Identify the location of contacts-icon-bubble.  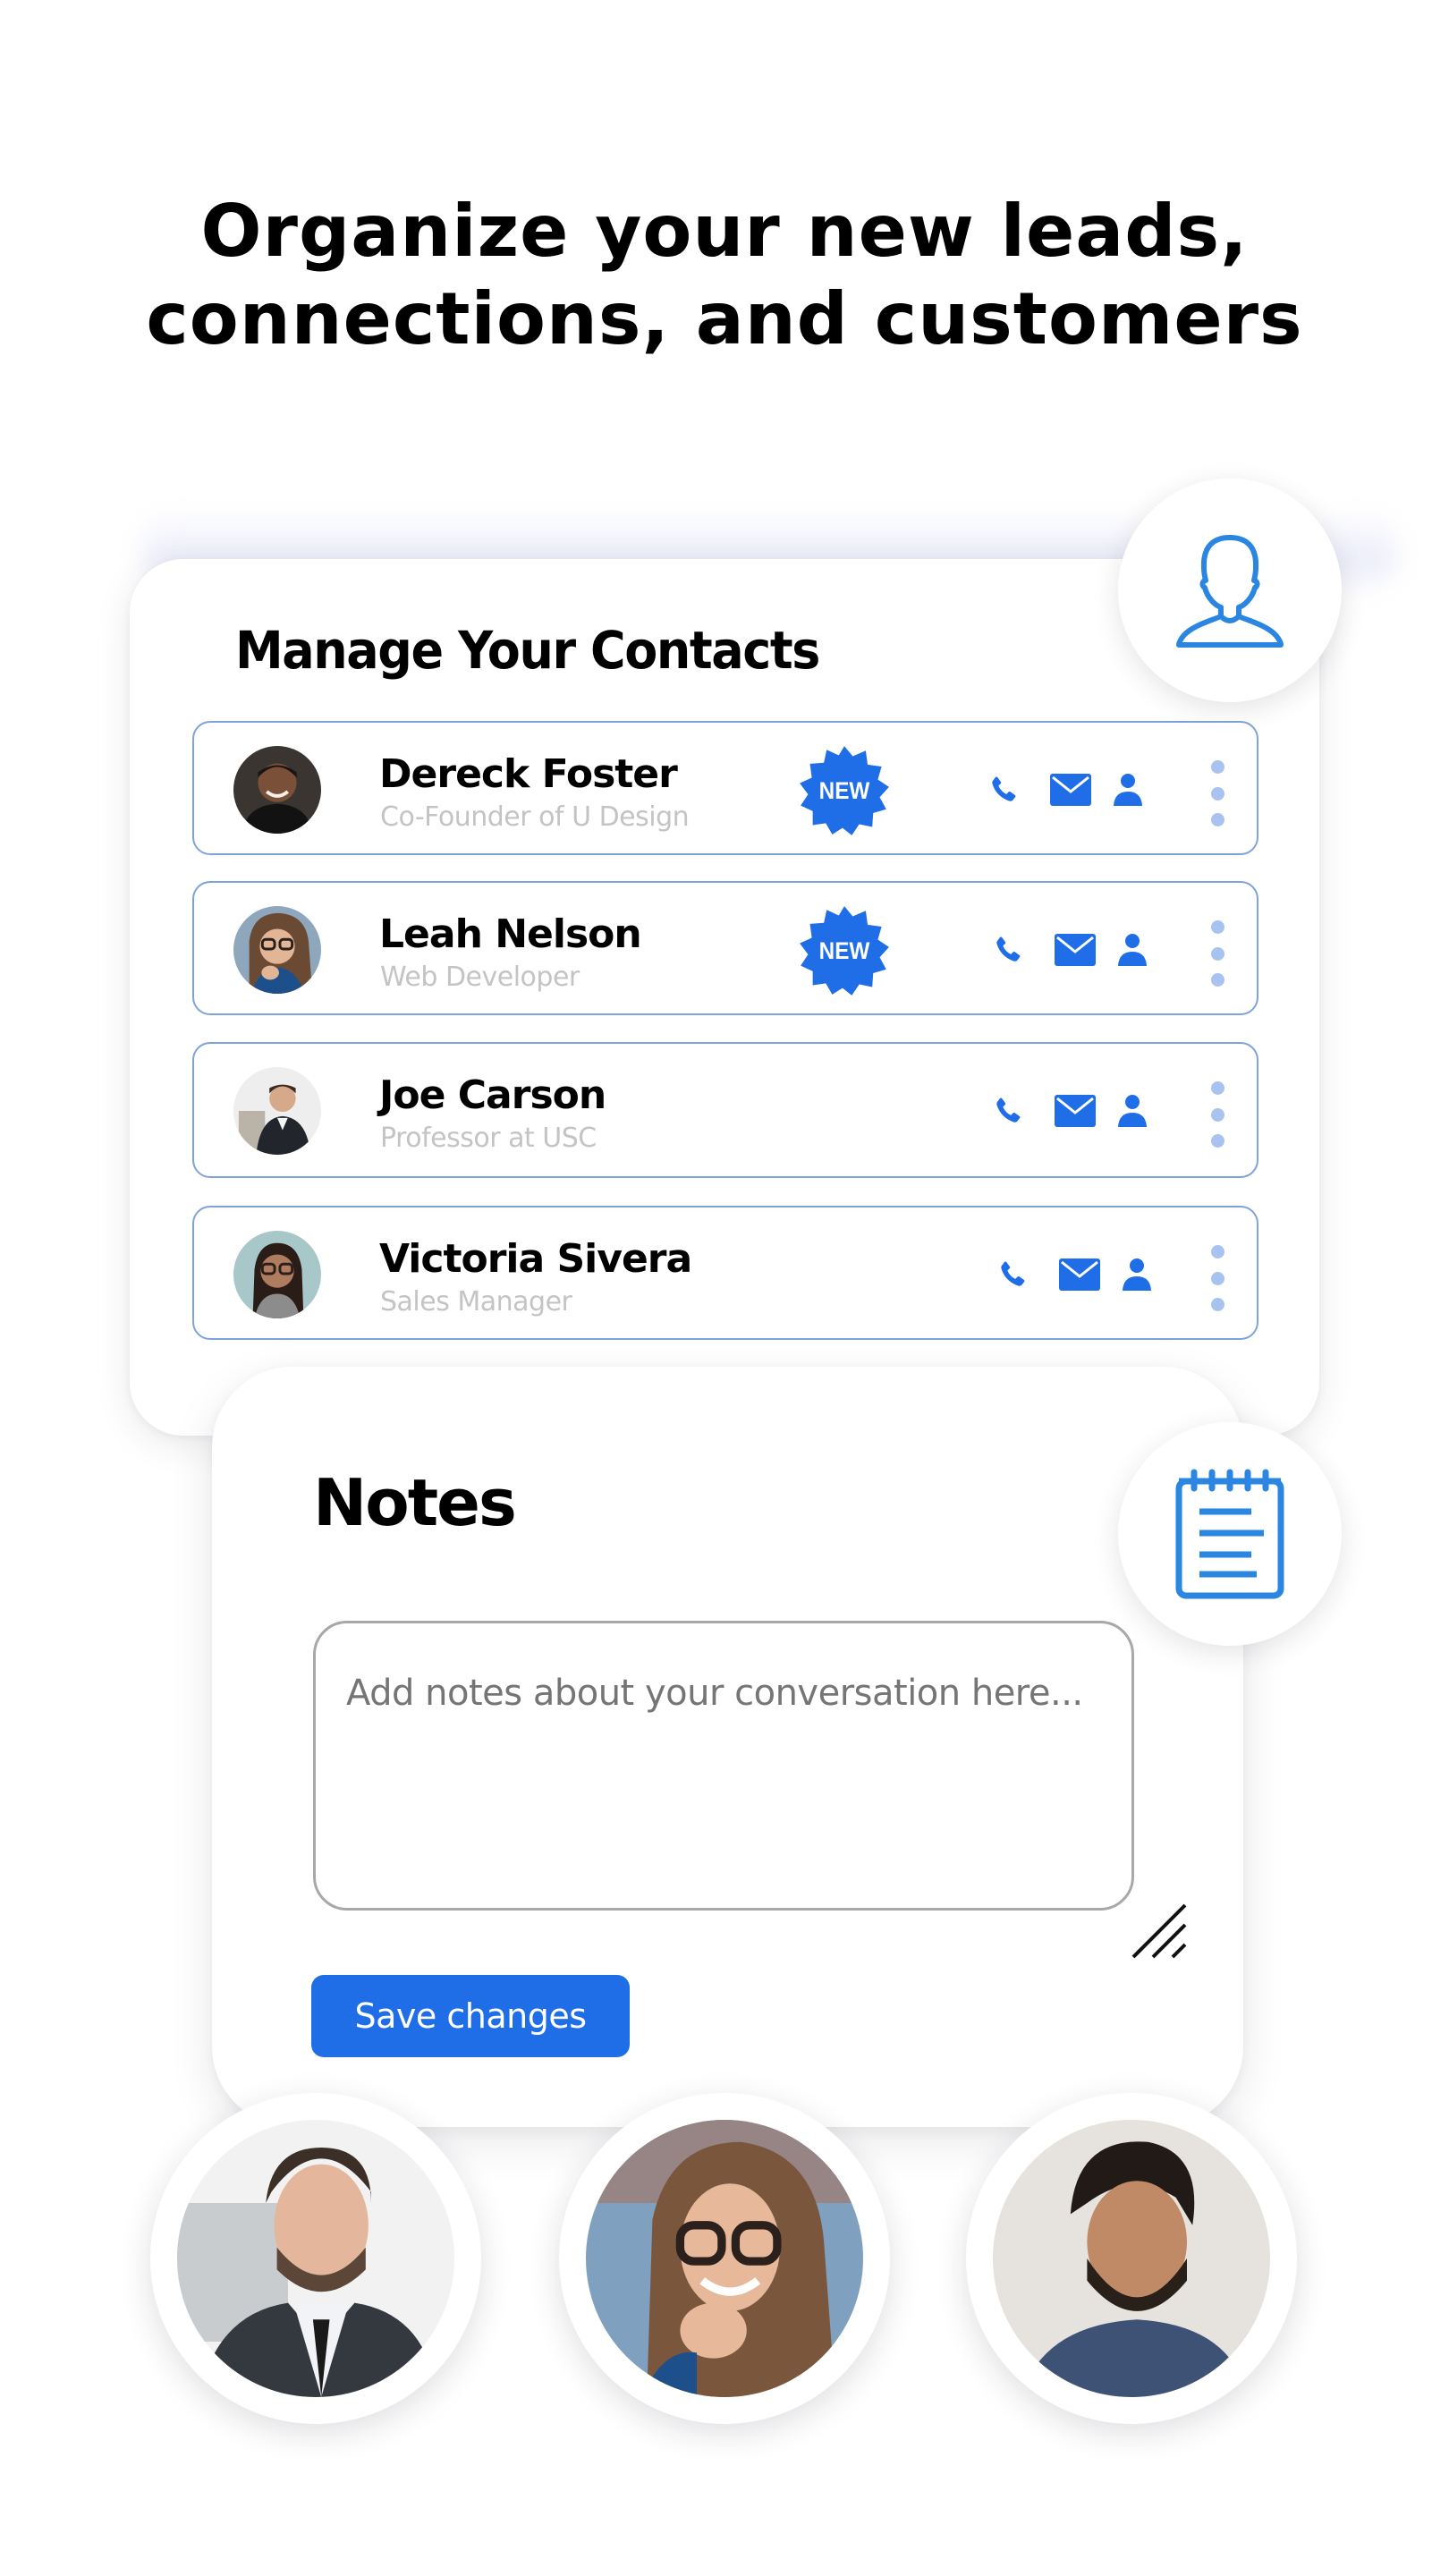
(1230, 590).